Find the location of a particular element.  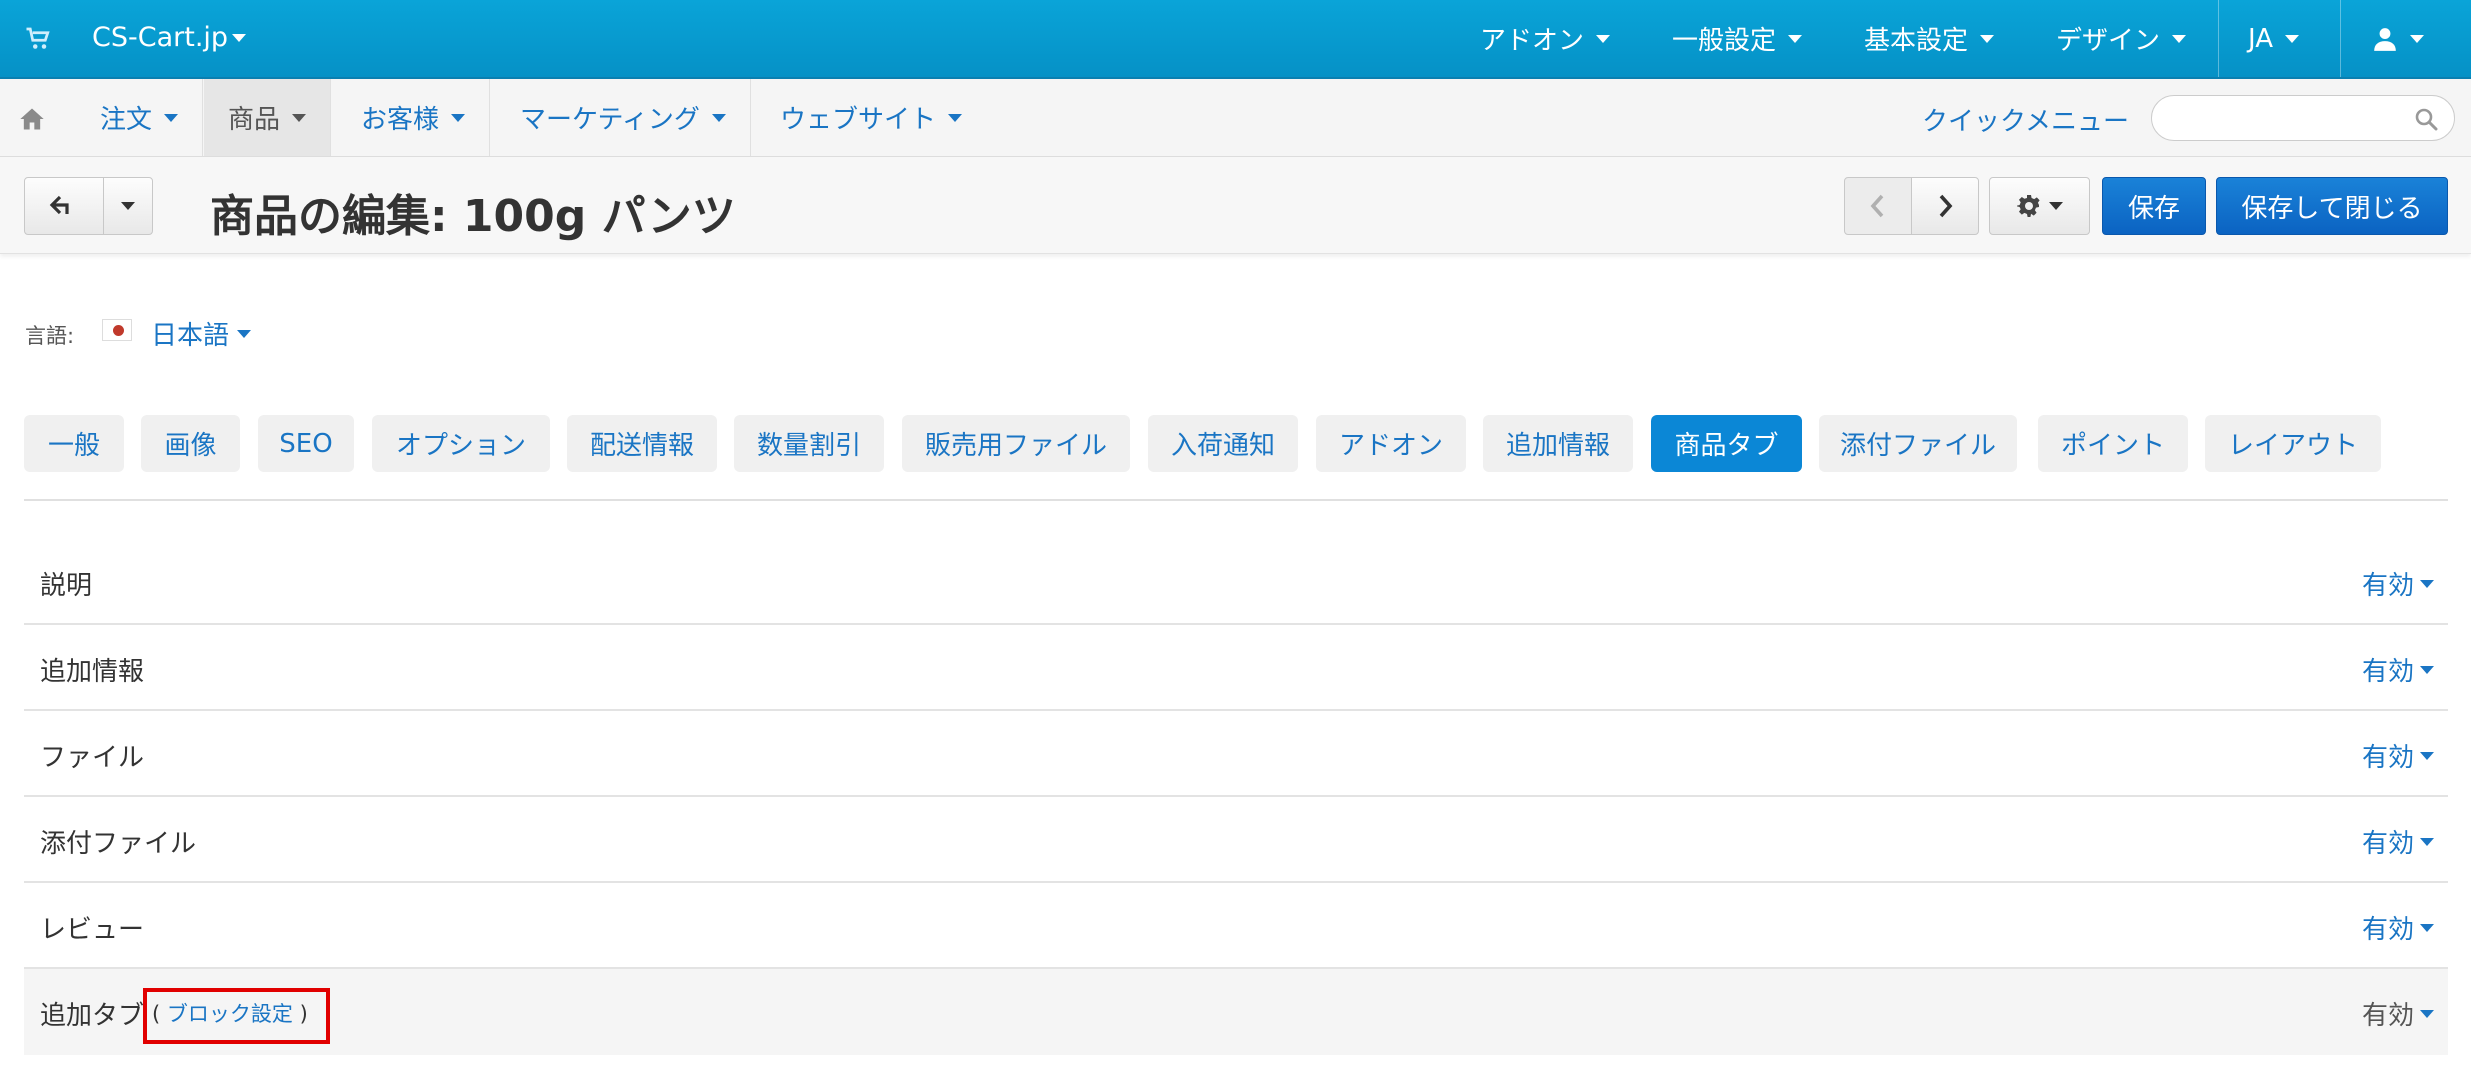

product-tab-row: 添付ファイル 有効 is located at coordinates (1236, 840).